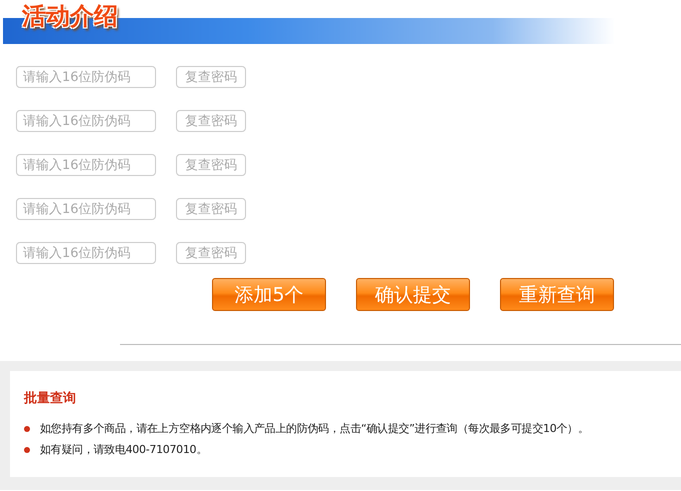 The height and width of the screenshot is (491, 681). Describe the element at coordinates (413, 294) in the screenshot. I see `action-button: 确认提交` at that location.